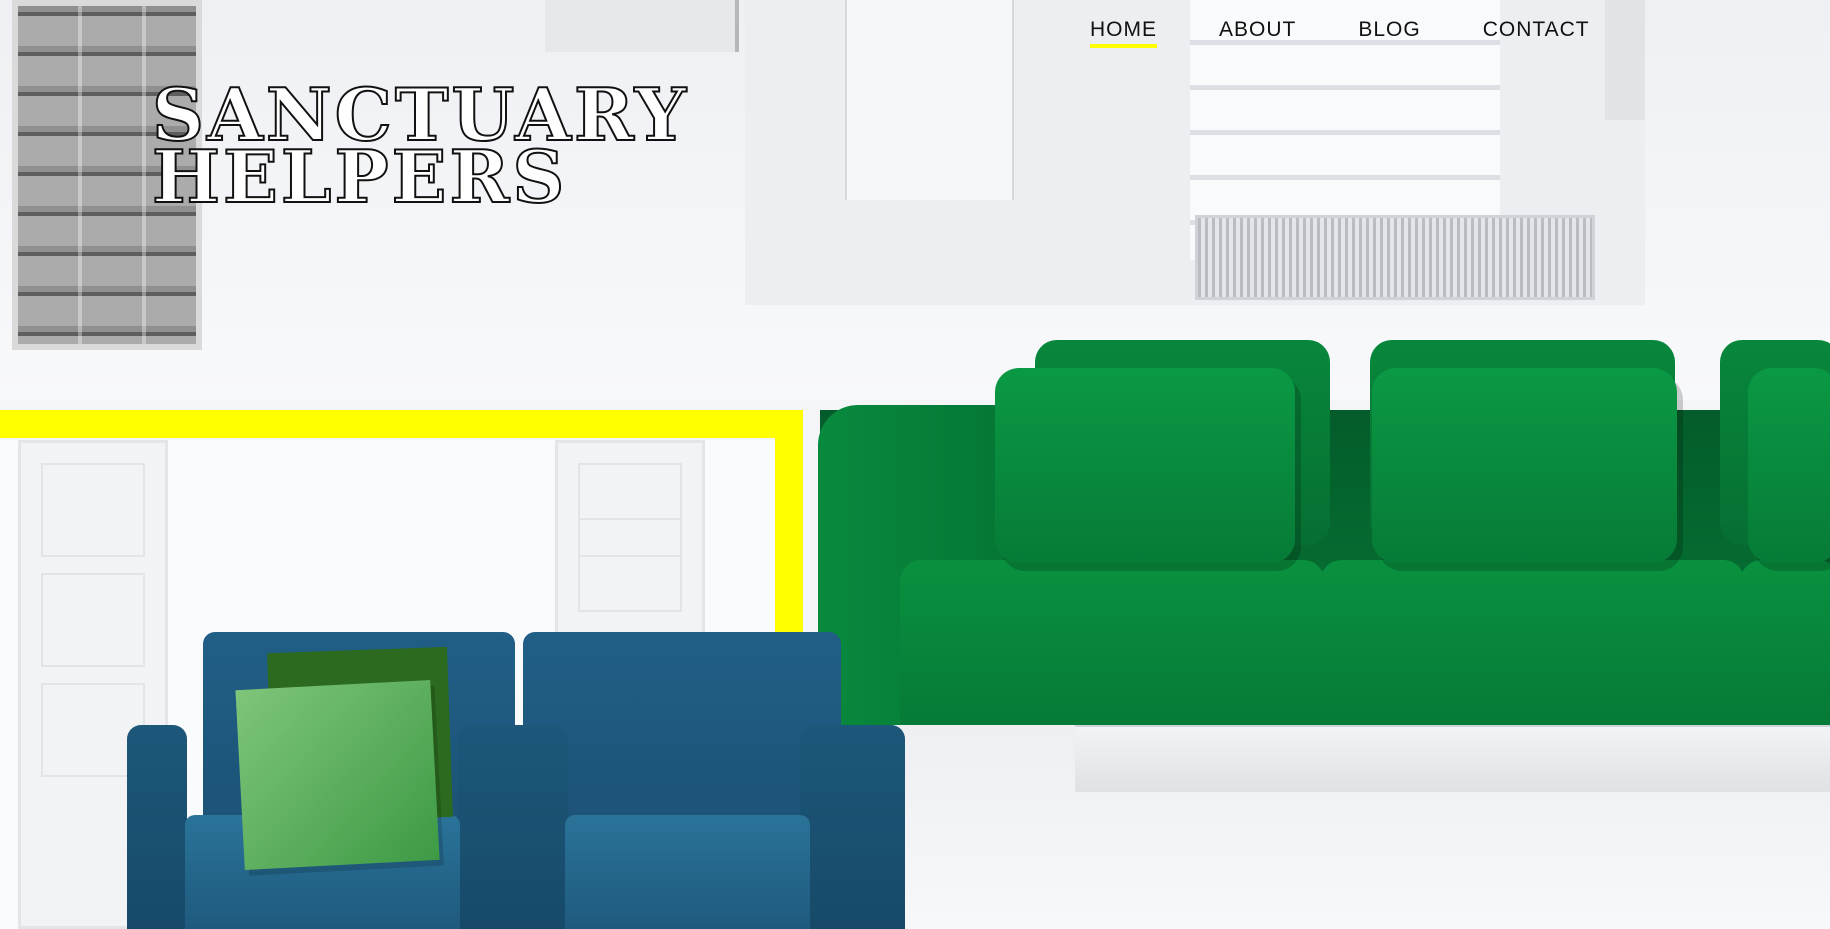 This screenshot has height=929, width=1830. I want to click on armchair-seat, so click(687, 872).